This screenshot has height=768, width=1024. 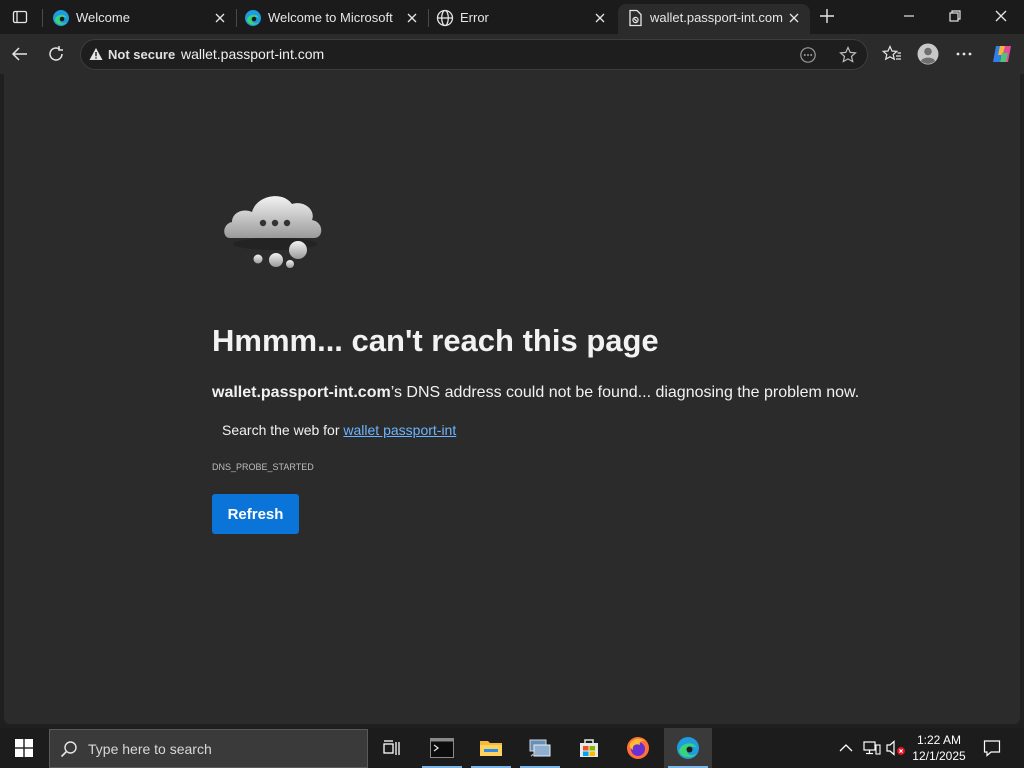 I want to click on file-explorer-icon, so click(x=491, y=748).